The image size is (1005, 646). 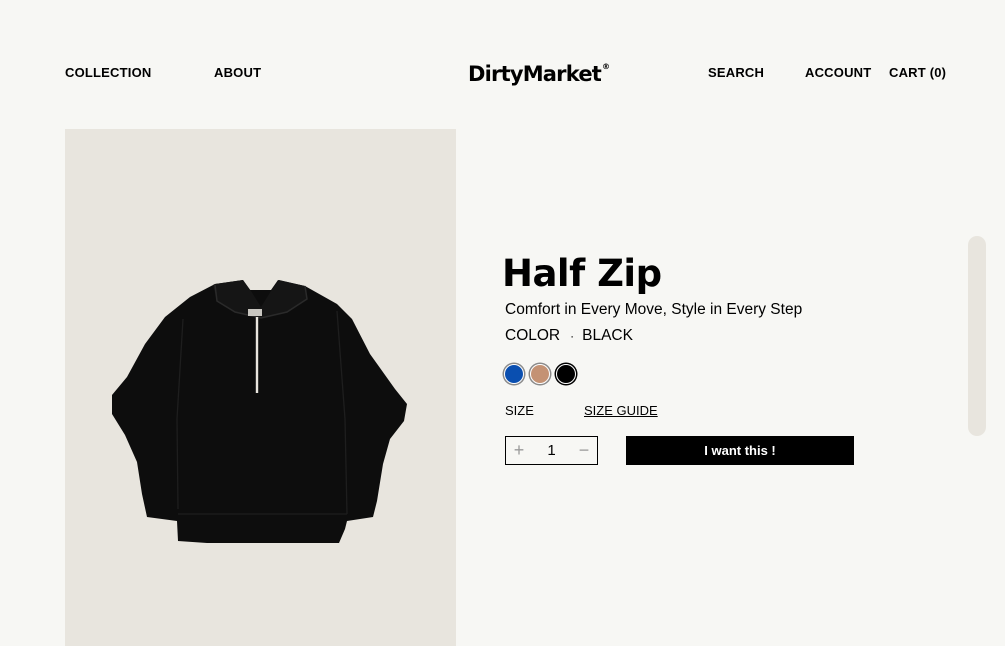 What do you see at coordinates (584, 450) in the screenshot?
I see `minus-icon: −` at bounding box center [584, 450].